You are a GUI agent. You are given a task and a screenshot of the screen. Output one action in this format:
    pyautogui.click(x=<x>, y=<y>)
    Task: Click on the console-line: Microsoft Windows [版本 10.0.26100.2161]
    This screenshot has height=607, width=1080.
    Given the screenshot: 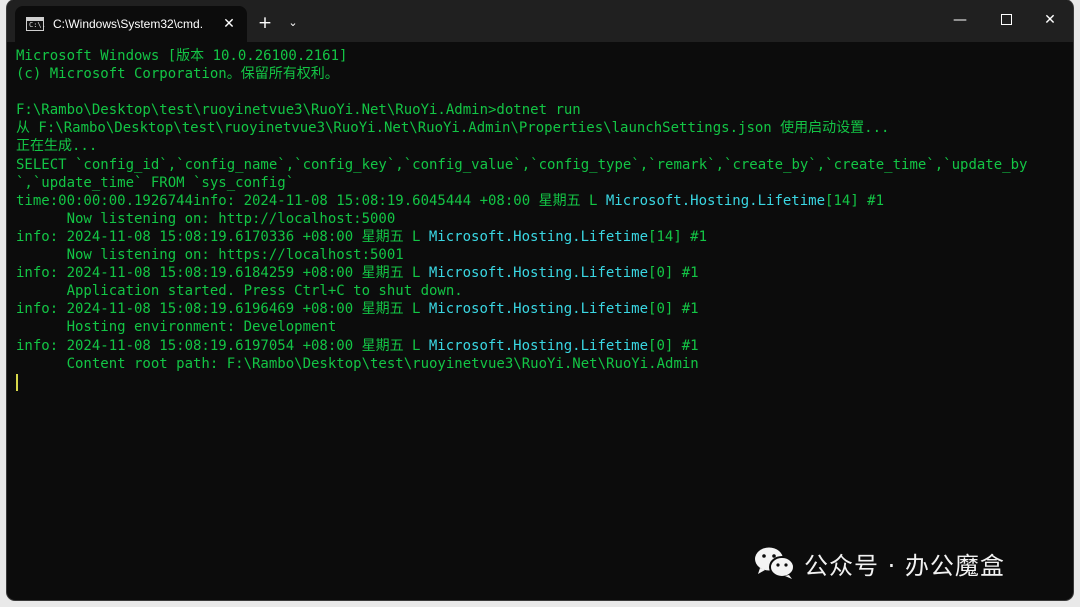 What is the action you would take?
    pyautogui.click(x=541, y=56)
    